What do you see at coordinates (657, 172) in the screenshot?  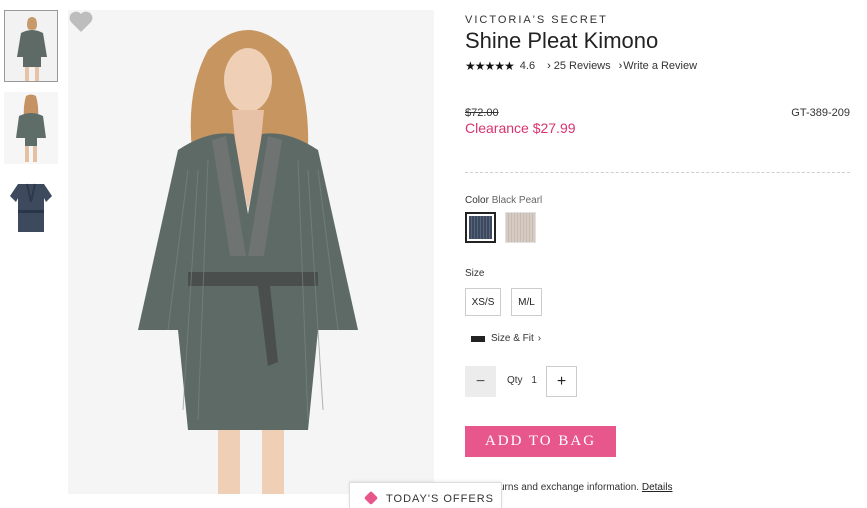 I see `divider` at bounding box center [657, 172].